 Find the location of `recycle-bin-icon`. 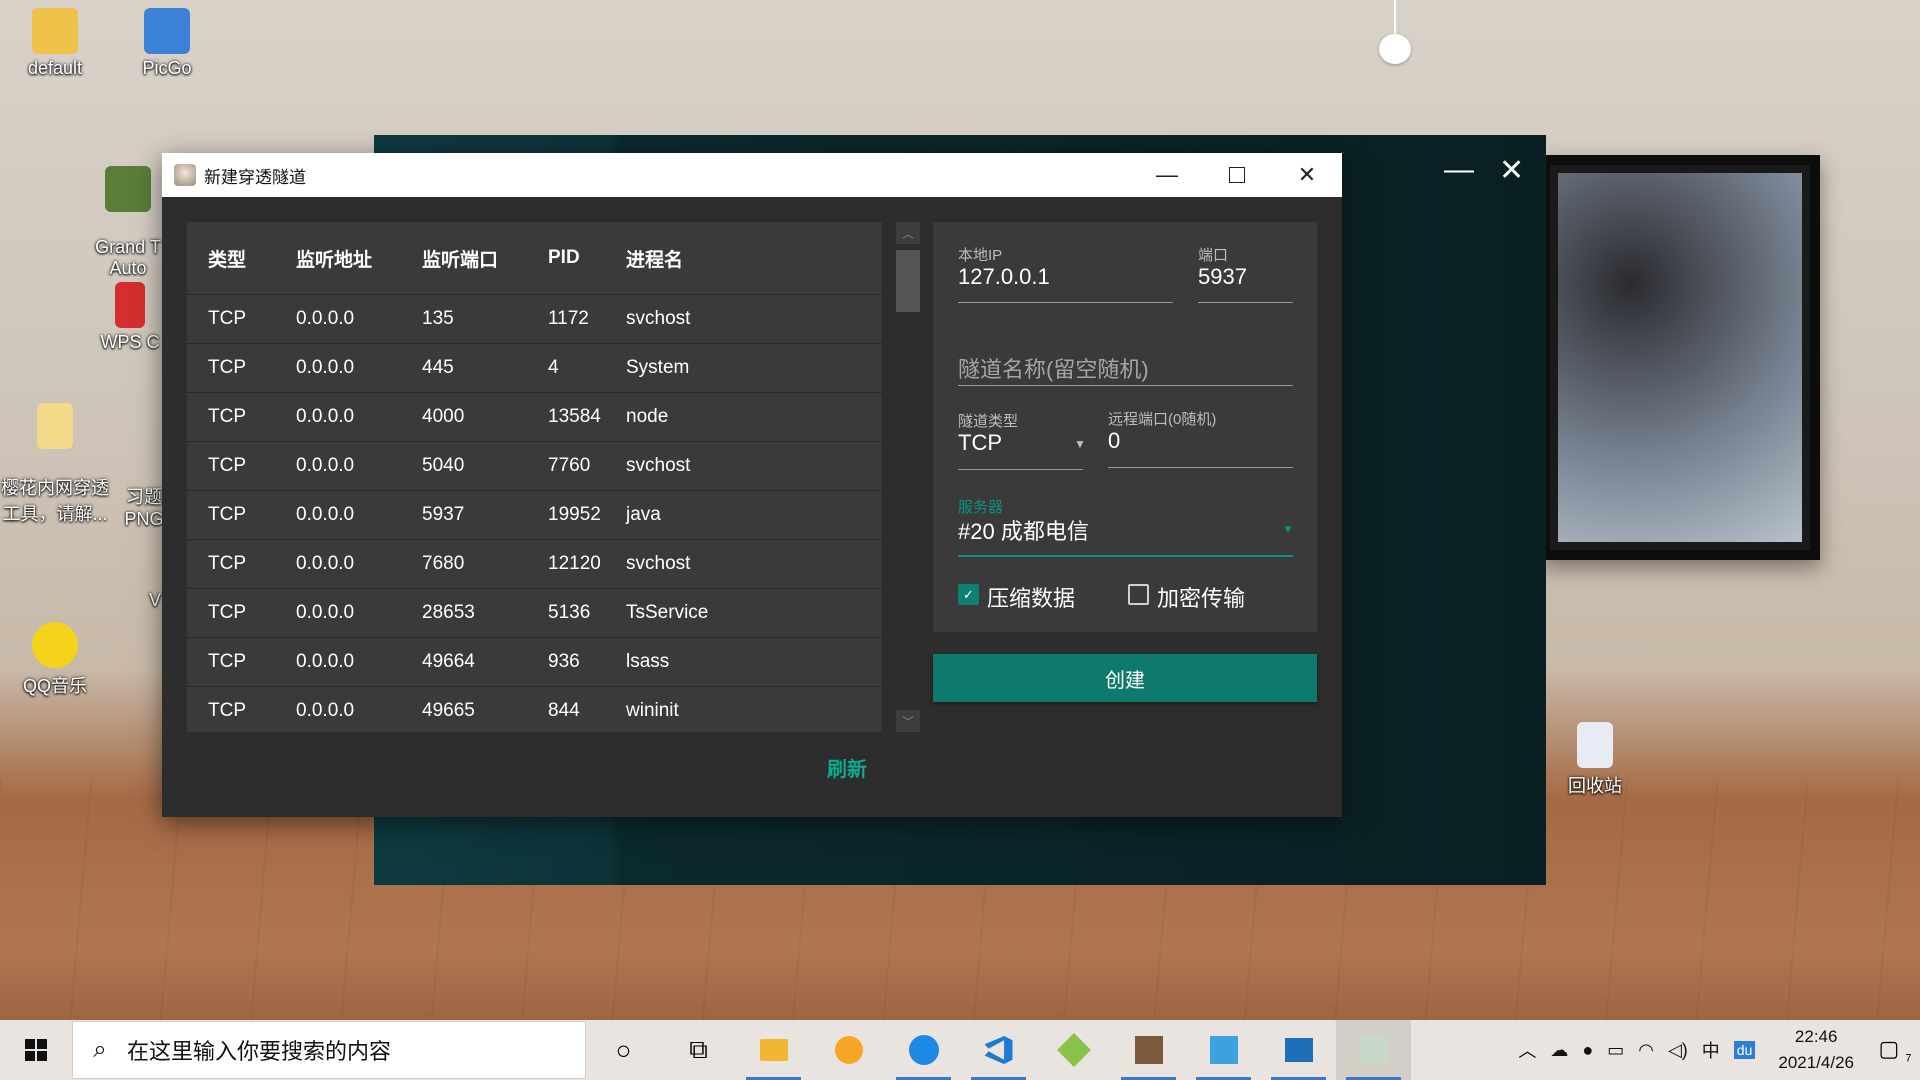

recycle-bin-icon is located at coordinates (1595, 745).